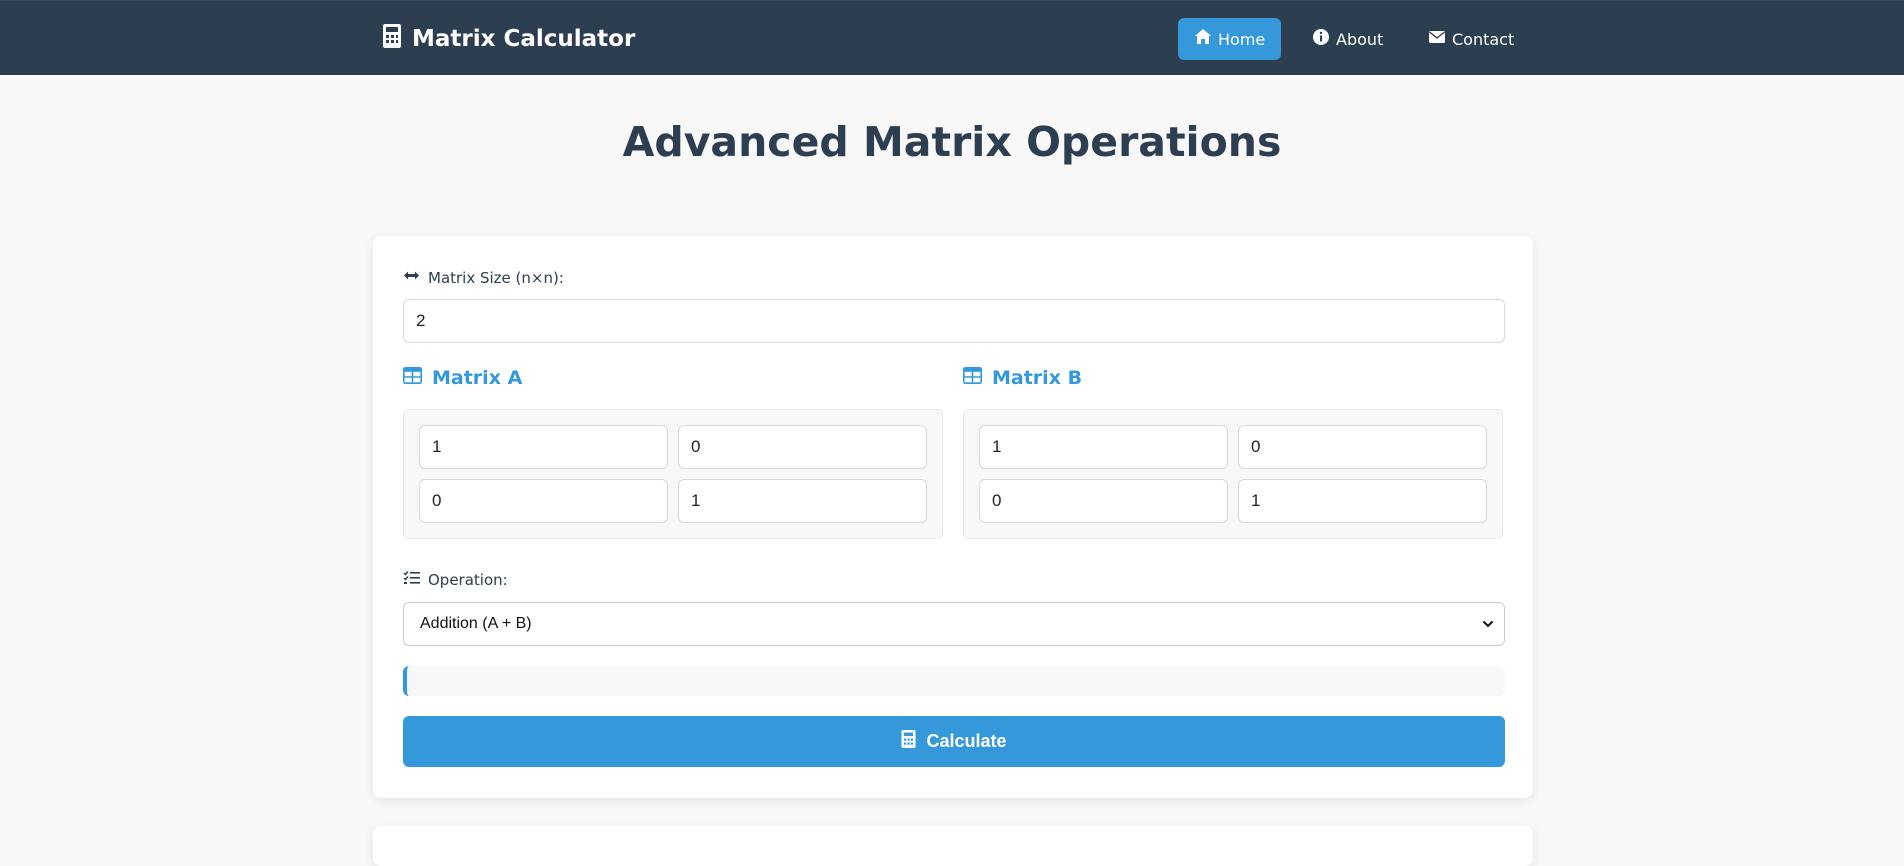  I want to click on operation-label: Operation:, so click(455, 579).